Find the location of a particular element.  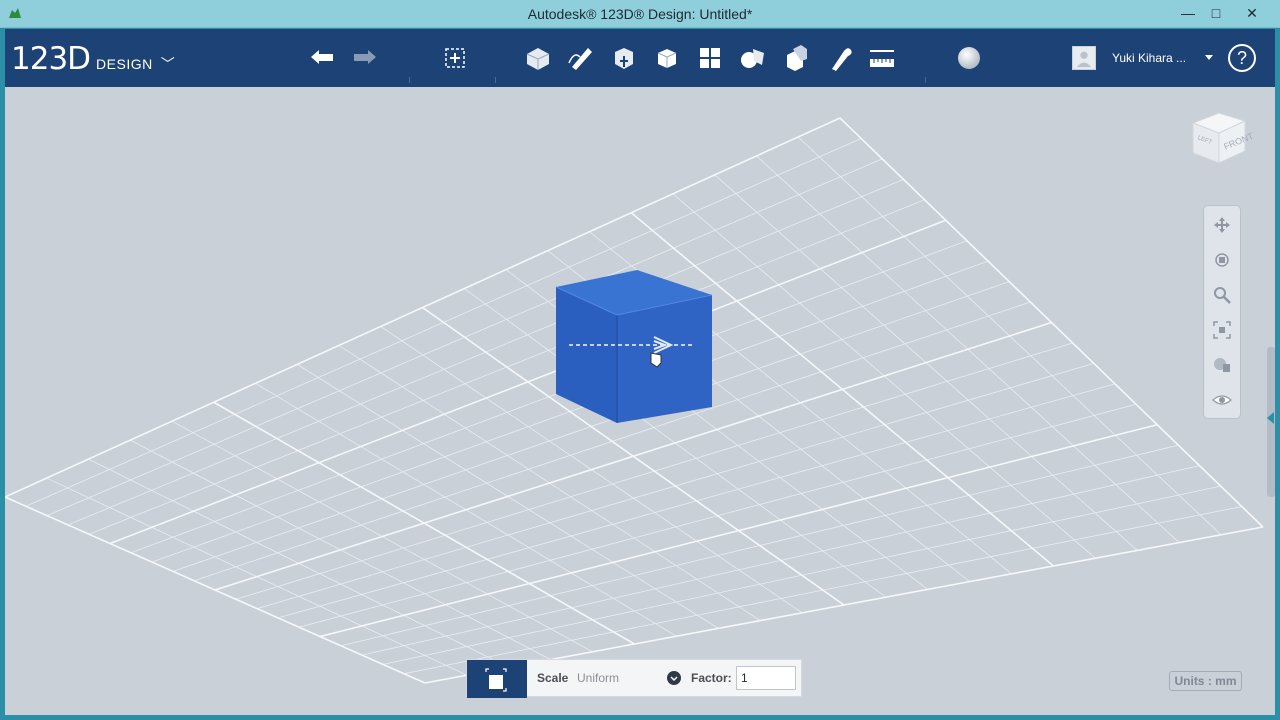

orbit-icon is located at coordinates (1222, 260).